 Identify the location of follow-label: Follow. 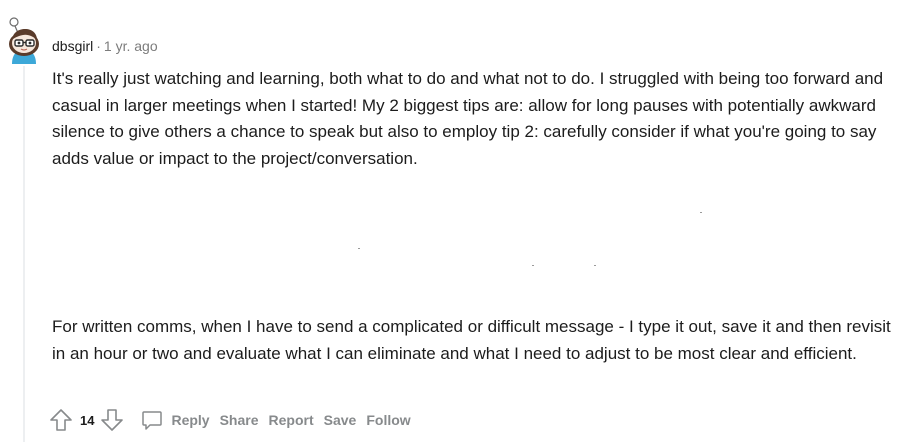
(388, 420).